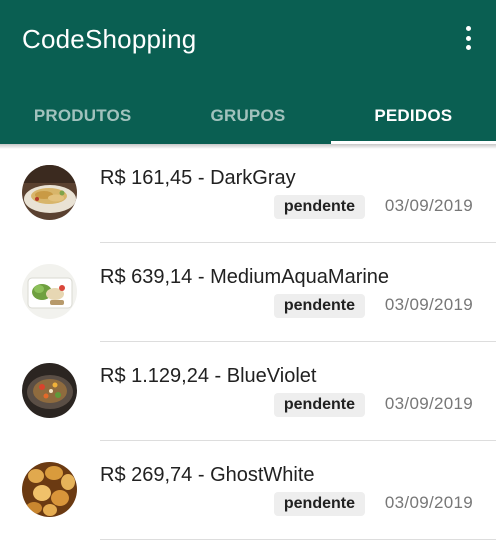  I want to click on order-title: R$ 269,74 - GhostWhite, so click(207, 475).